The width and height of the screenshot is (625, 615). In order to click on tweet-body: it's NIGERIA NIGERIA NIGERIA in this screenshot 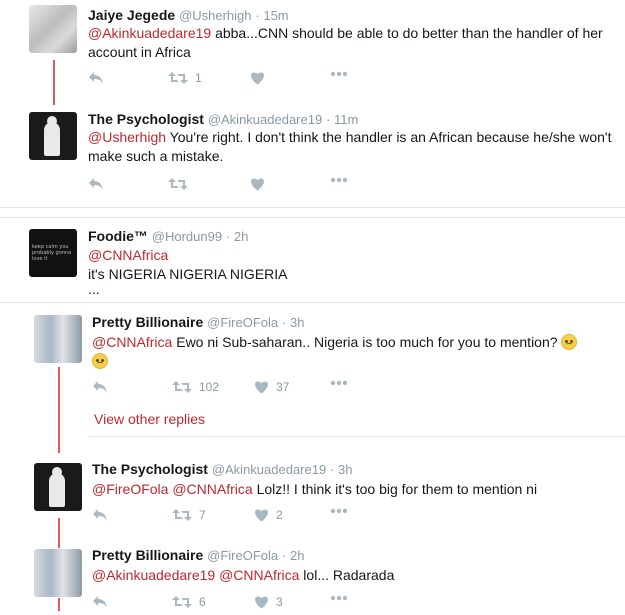, I will do `click(188, 274)`.